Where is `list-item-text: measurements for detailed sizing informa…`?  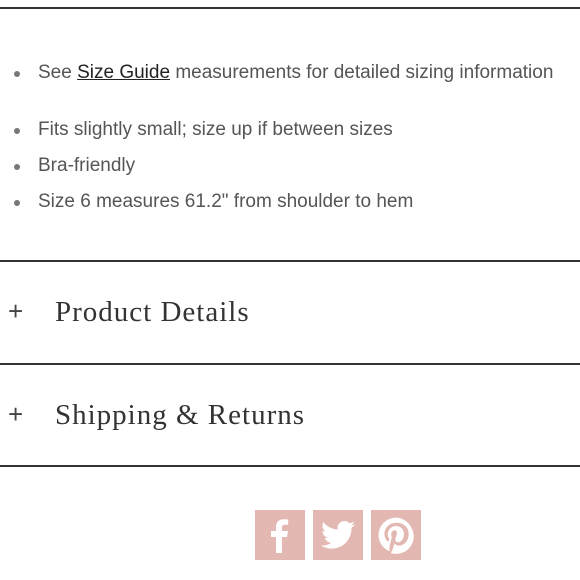
list-item-text: measurements for detailed sizing informa… is located at coordinates (362, 72).